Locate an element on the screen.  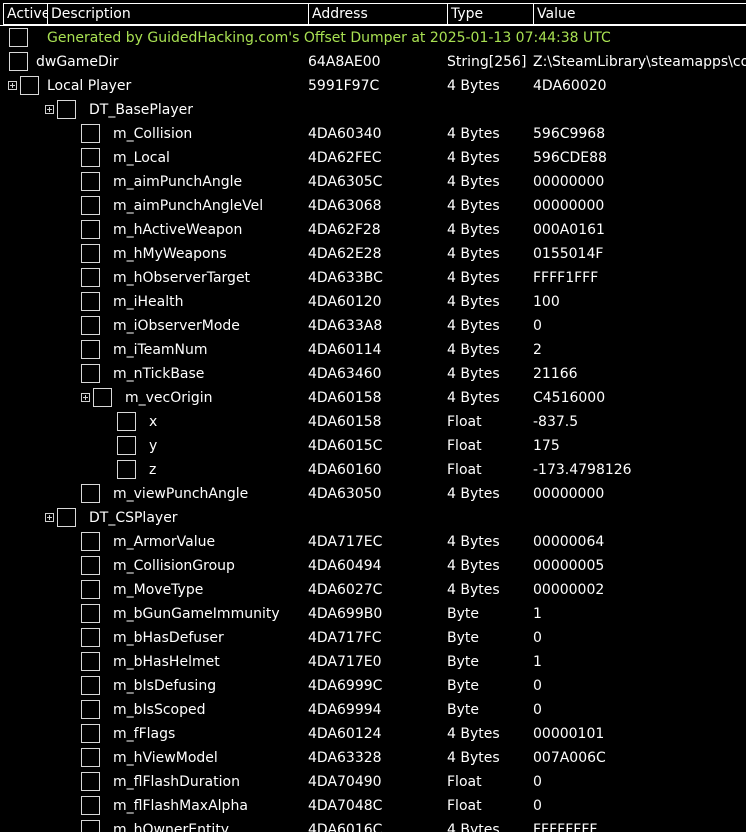
entry-value: C4516000 is located at coordinates (569, 398).